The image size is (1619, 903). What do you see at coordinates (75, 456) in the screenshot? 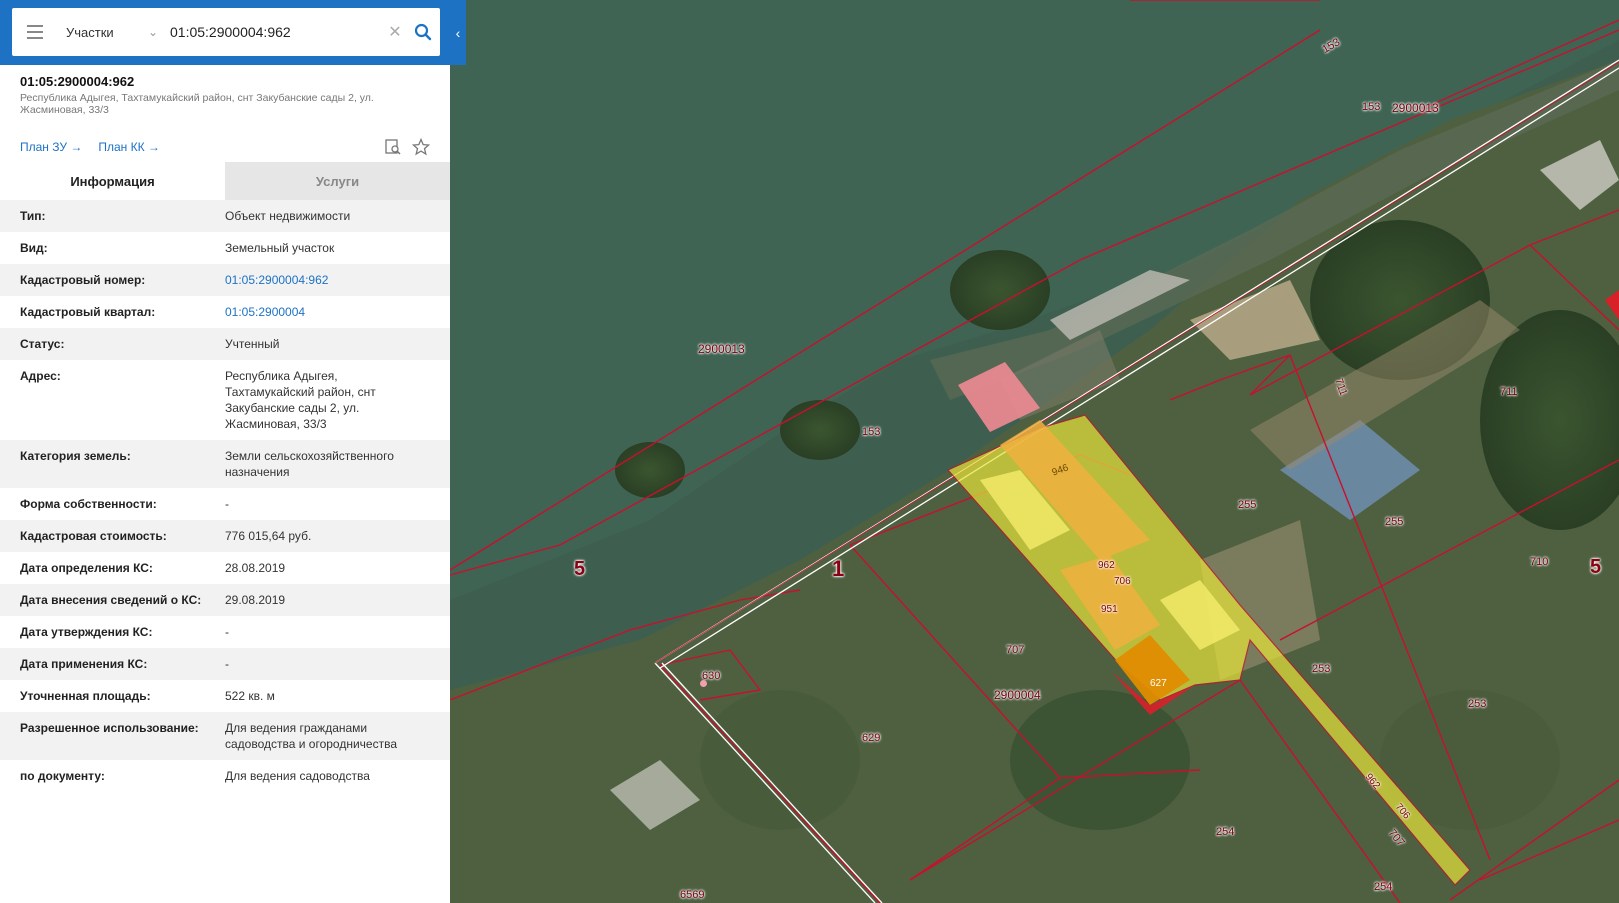
I see `row-key: Категория земель:` at bounding box center [75, 456].